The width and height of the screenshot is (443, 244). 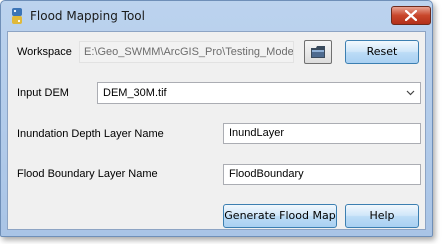 I want to click on inundation-label: Inundation Depth Layer Name, so click(x=90, y=134).